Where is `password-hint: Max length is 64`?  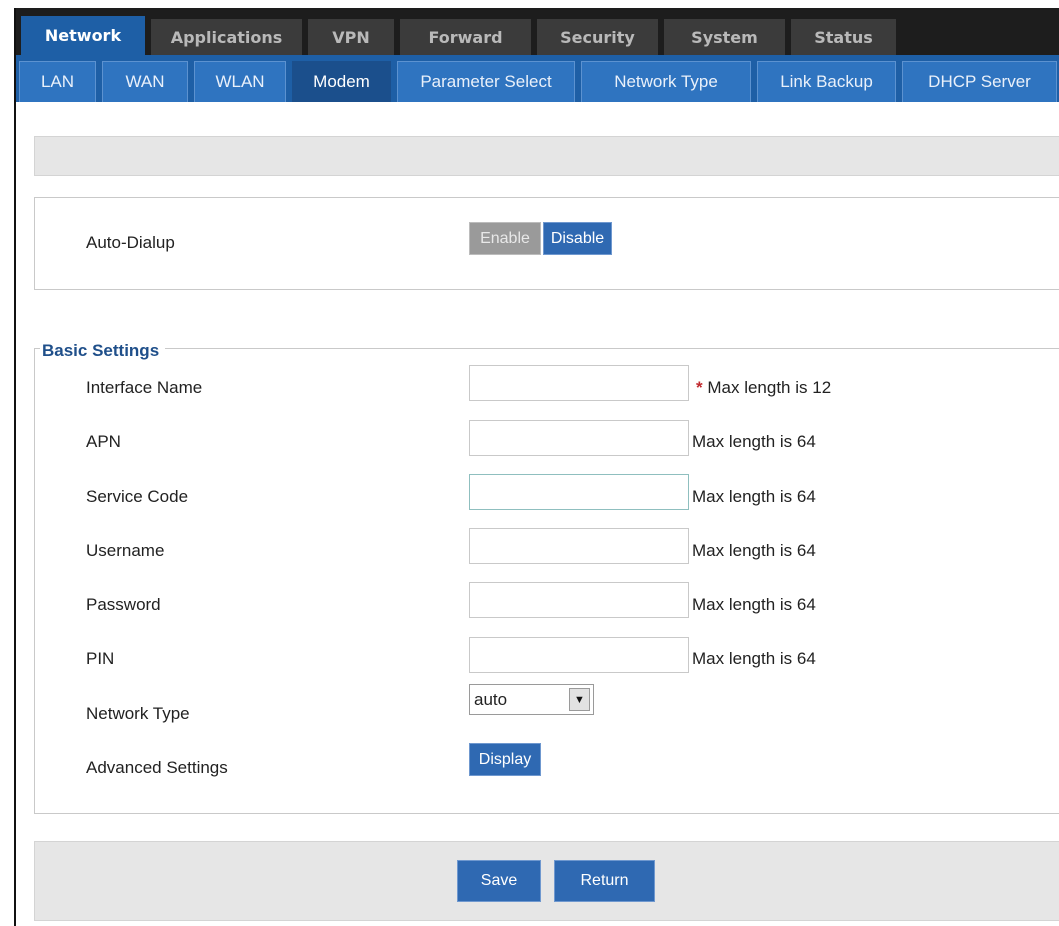 password-hint: Max length is 64 is located at coordinates (754, 604).